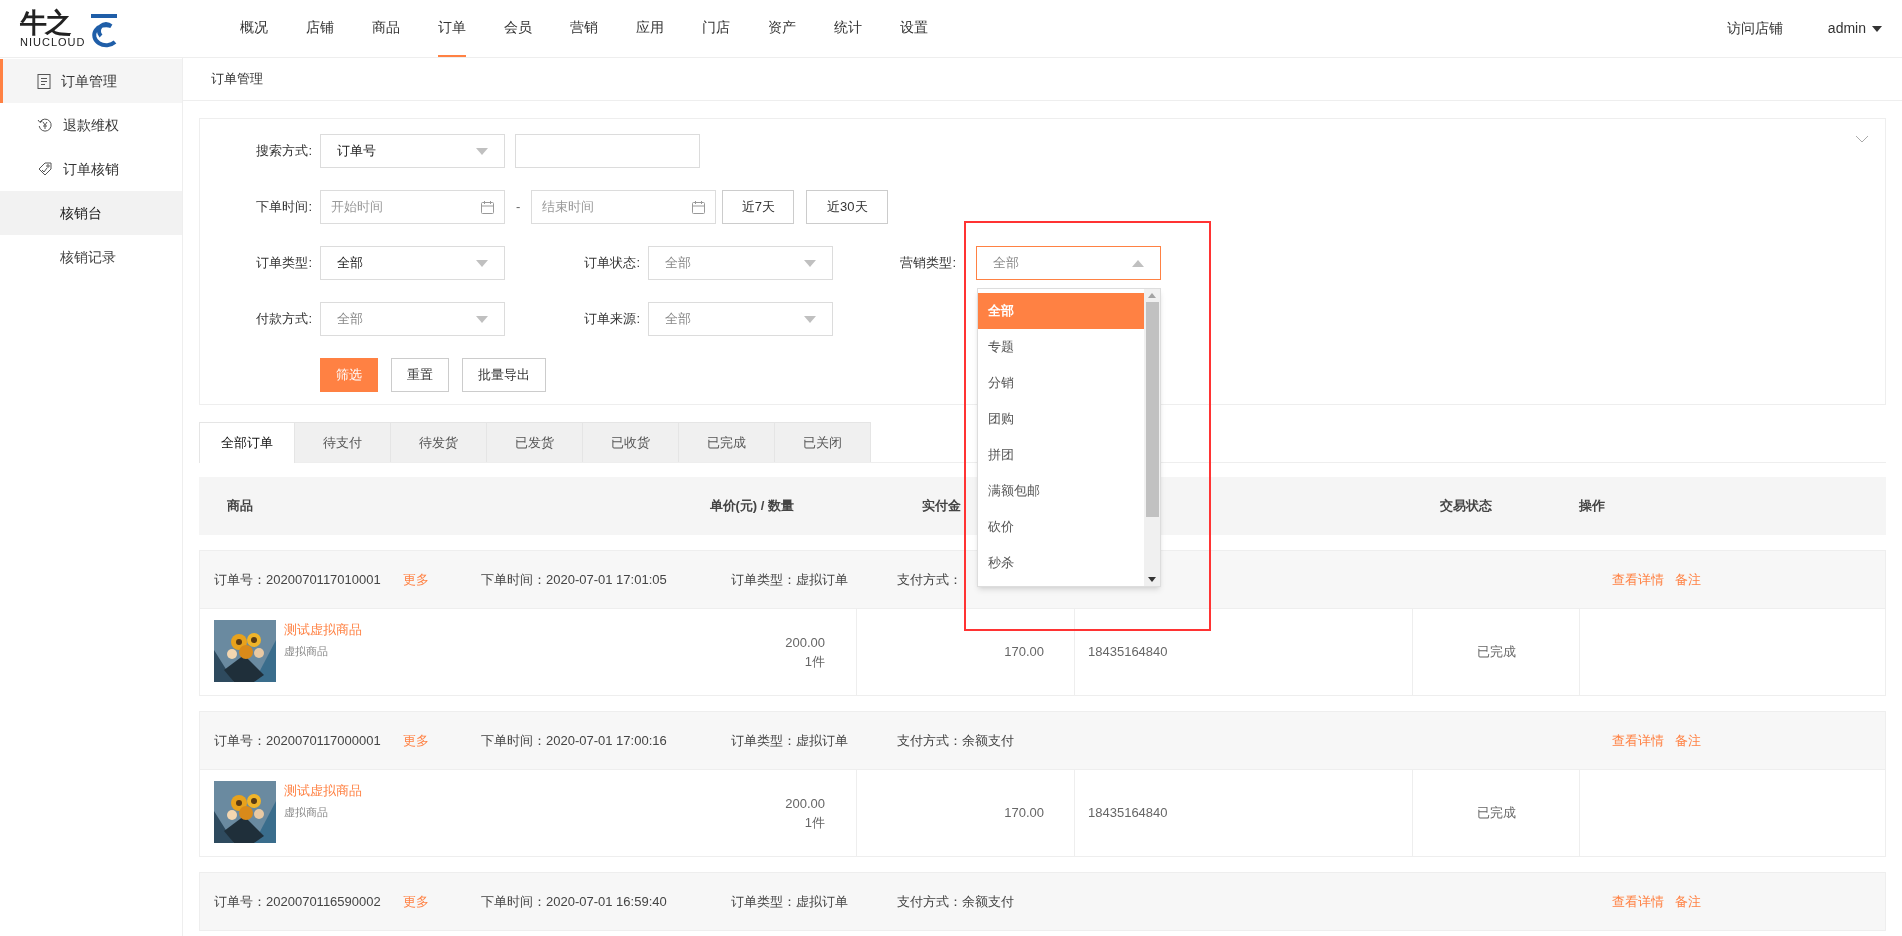 This screenshot has width=1902, height=936. Describe the element at coordinates (612, 319) in the screenshot. I see `field-label: 订单来源:` at that location.